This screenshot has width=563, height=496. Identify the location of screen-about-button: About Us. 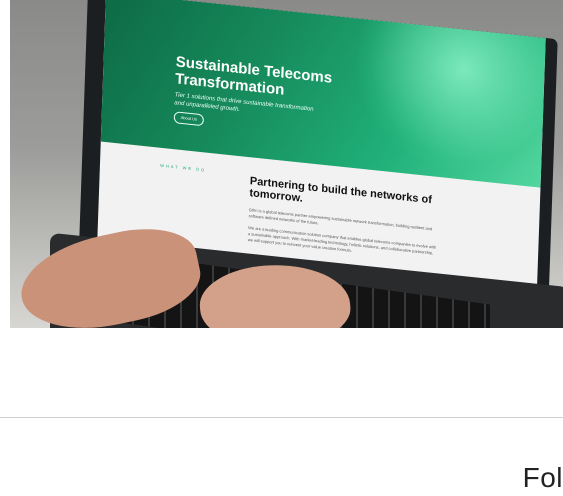
(189, 119).